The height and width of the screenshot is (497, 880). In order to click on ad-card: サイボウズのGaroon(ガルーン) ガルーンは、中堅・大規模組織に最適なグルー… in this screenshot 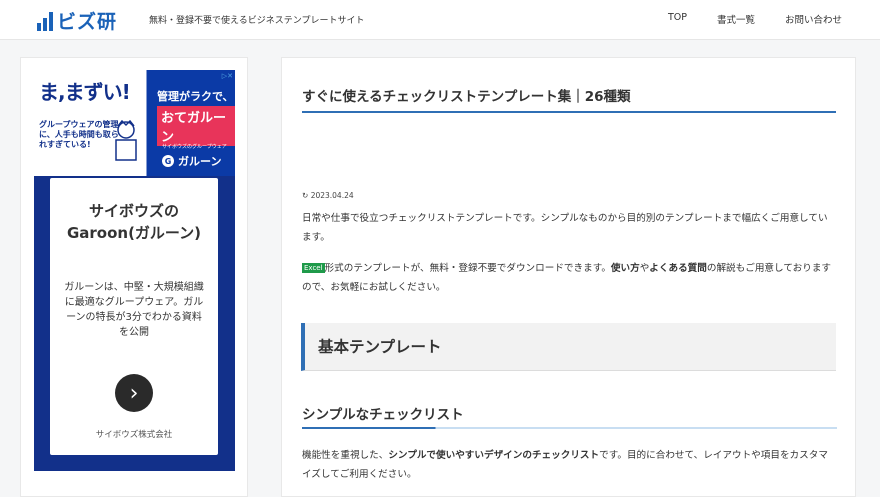, I will do `click(134, 316)`.